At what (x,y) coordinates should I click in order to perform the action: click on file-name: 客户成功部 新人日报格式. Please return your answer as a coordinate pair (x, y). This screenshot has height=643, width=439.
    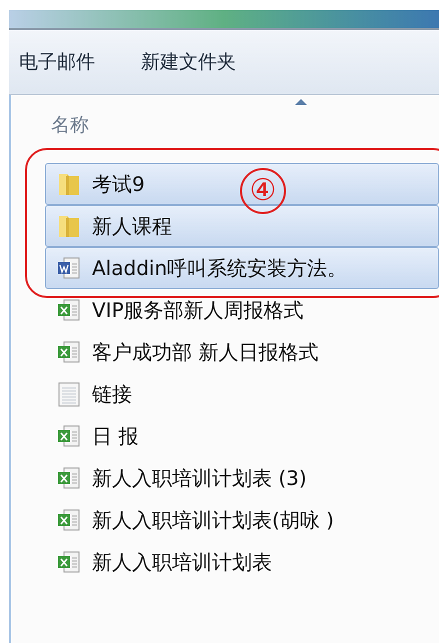
    Looking at the image, I should click on (205, 352).